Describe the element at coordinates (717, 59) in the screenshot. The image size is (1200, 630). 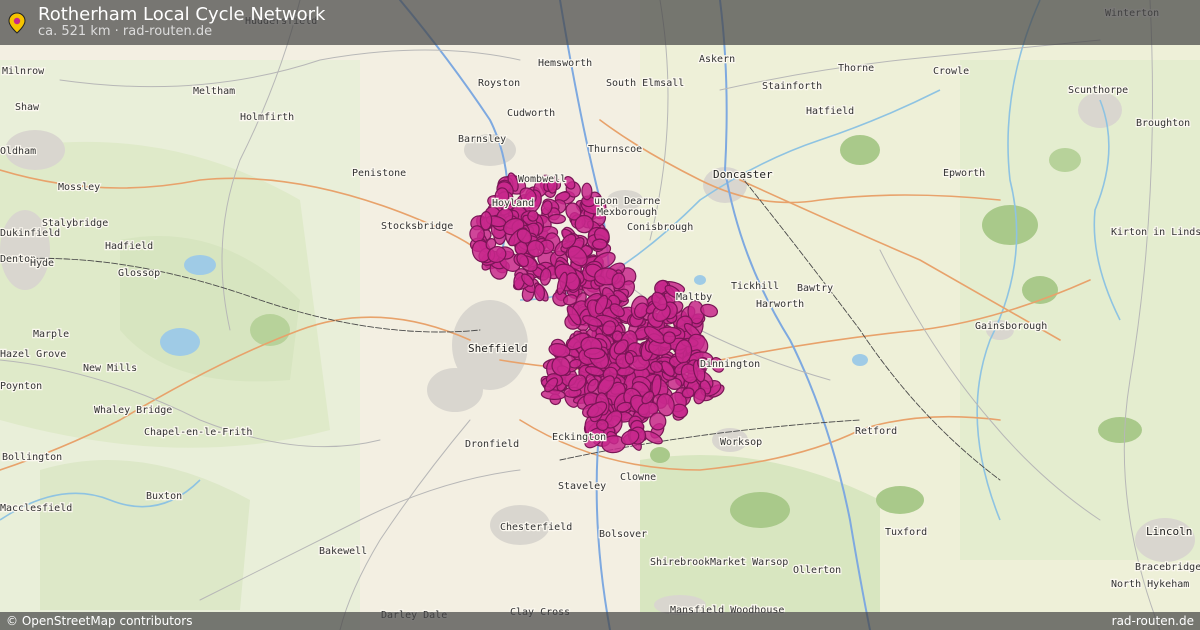
I see `place-label: Askern` at that location.